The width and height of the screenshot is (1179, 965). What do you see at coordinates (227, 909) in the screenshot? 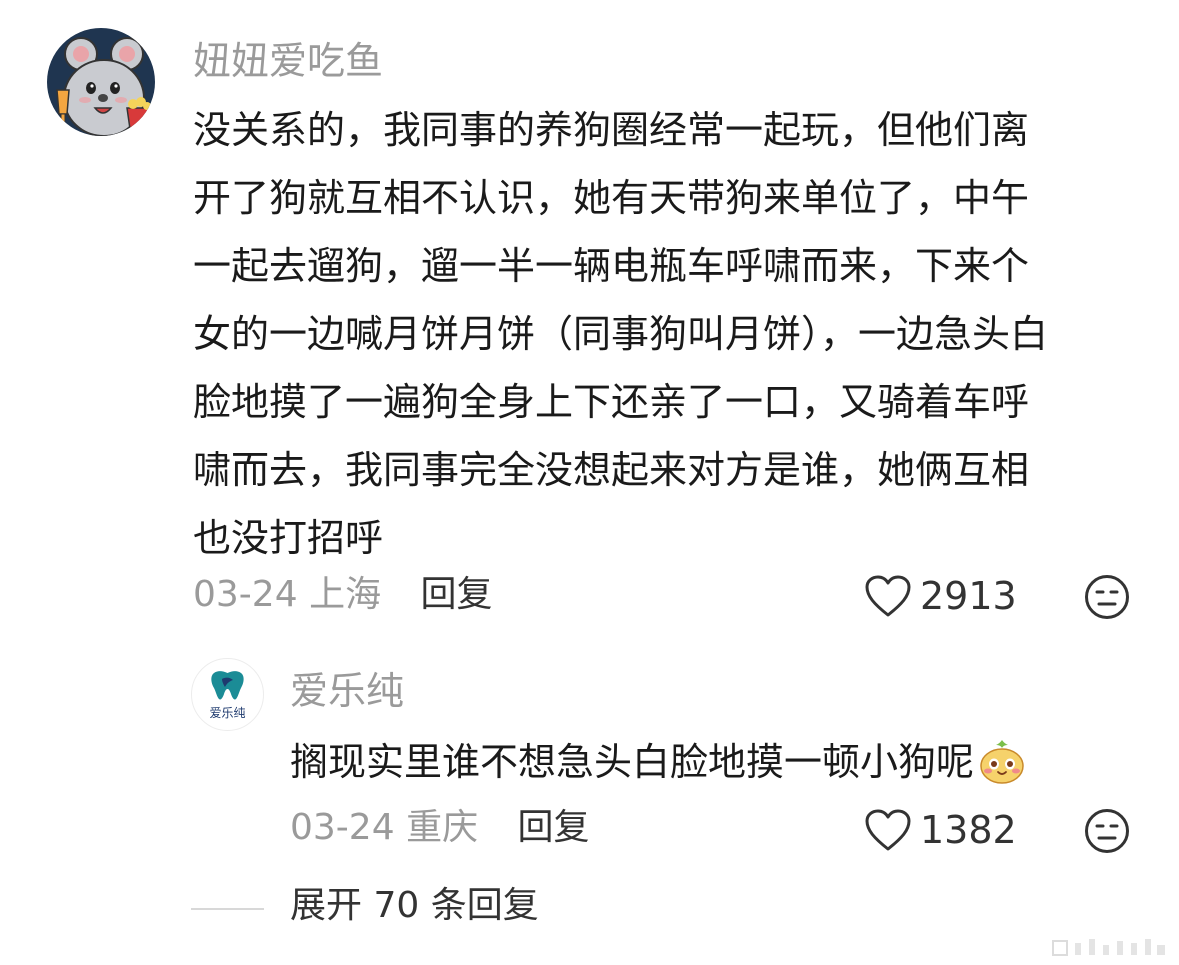
I see `divider` at bounding box center [227, 909].